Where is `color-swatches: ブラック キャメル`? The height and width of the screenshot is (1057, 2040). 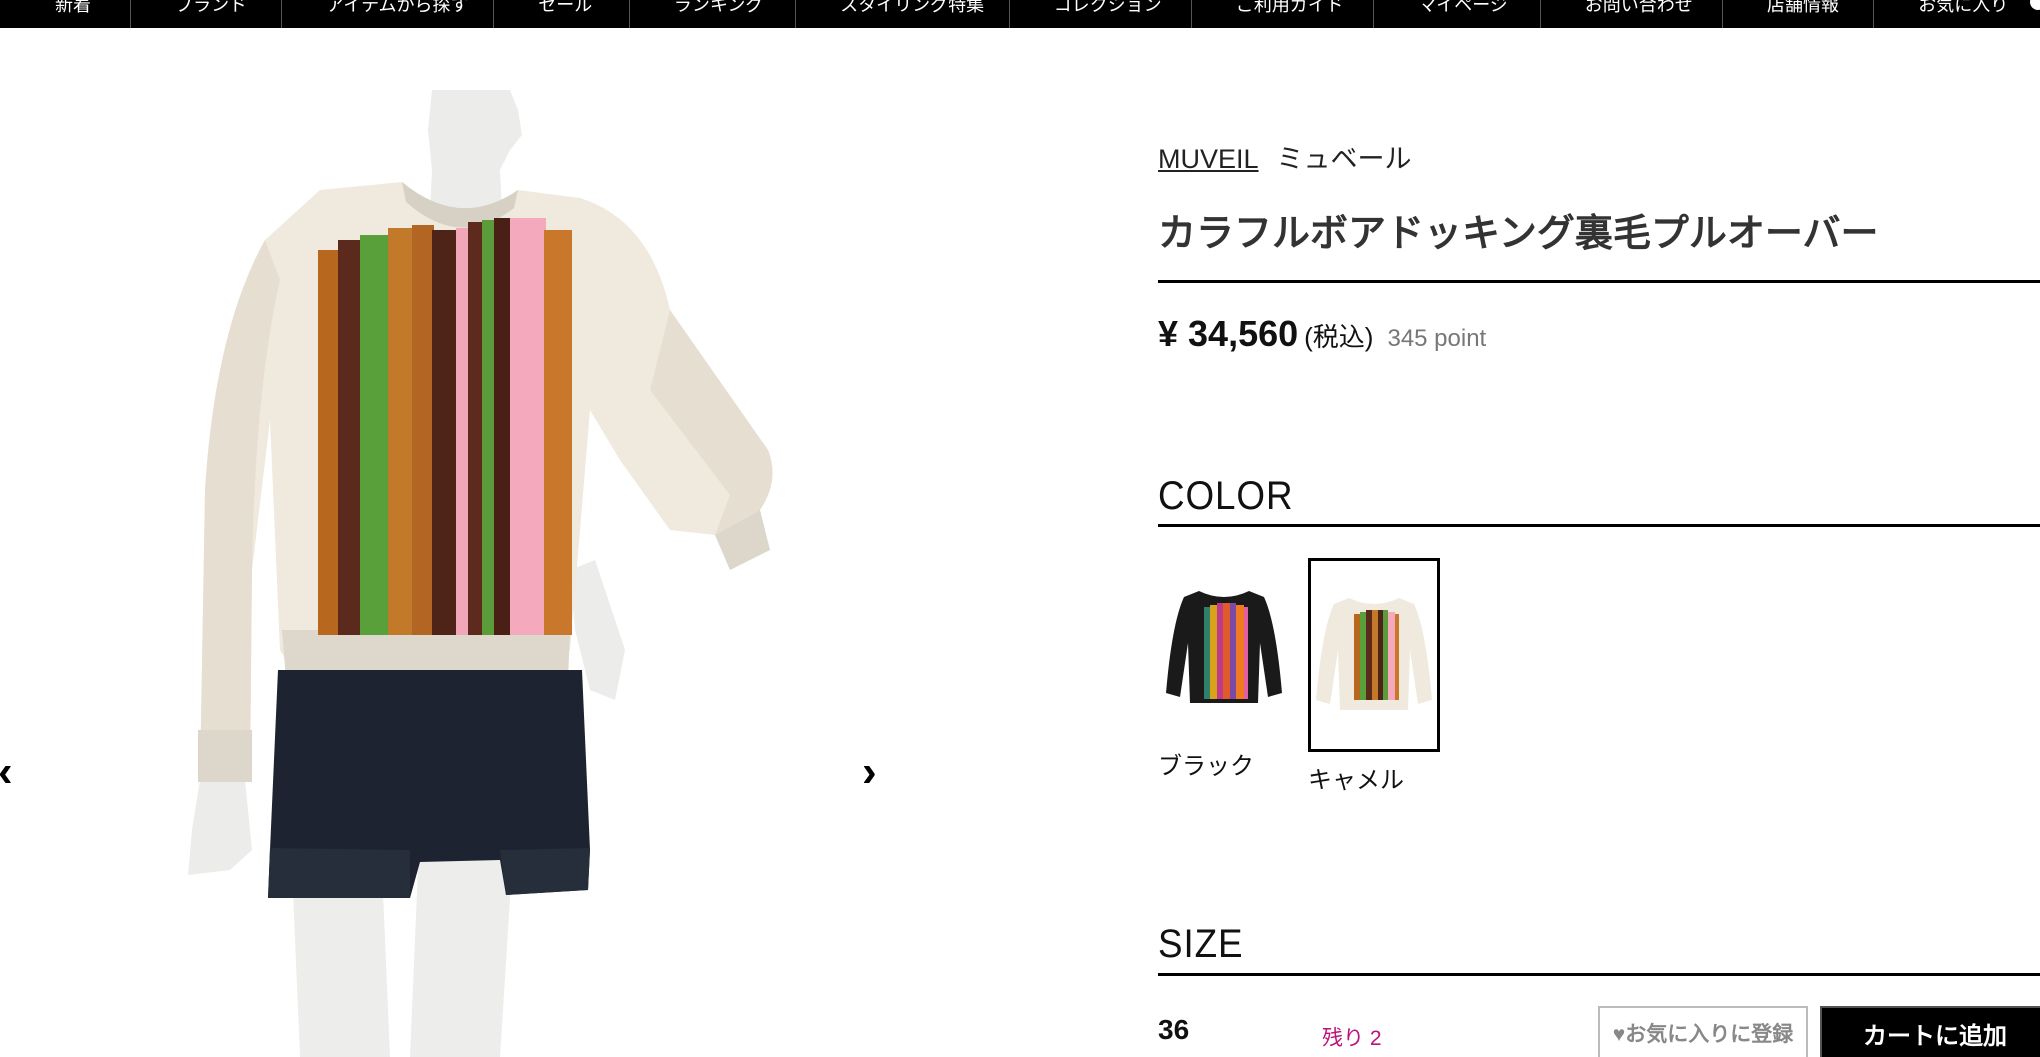 color-swatches: ブラック キャメル is located at coordinates (1308, 676).